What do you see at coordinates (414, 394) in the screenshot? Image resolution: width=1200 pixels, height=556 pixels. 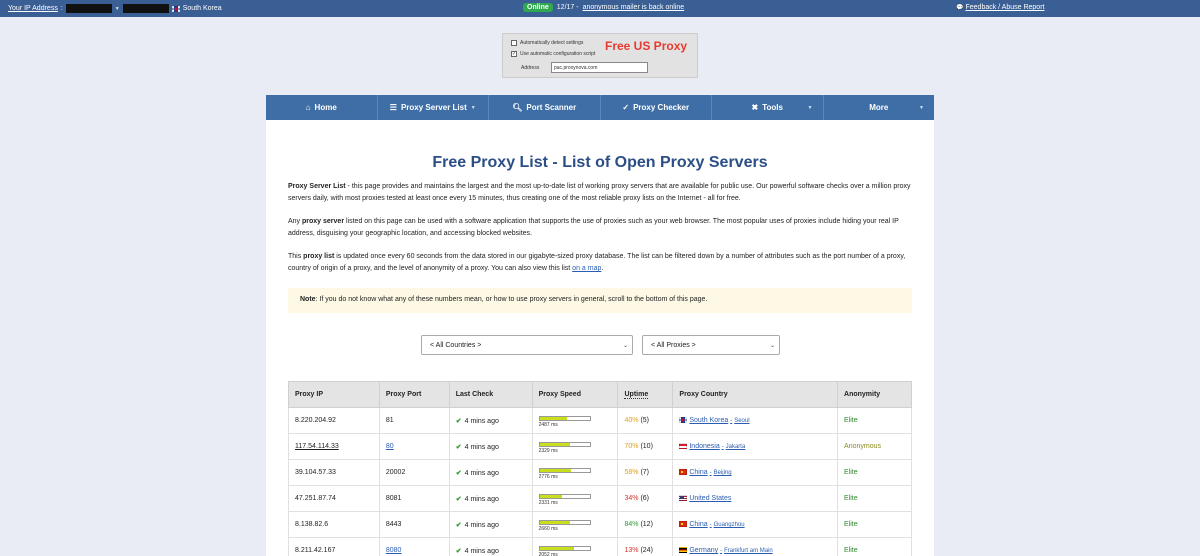 I see `col-header-port: Proxy Port` at bounding box center [414, 394].